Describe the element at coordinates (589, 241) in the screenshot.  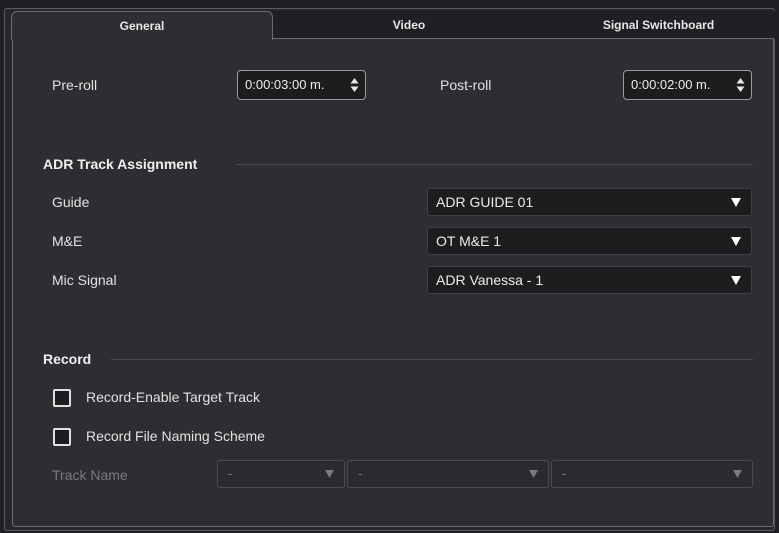
I see `me-select: OT M&E 1` at that location.